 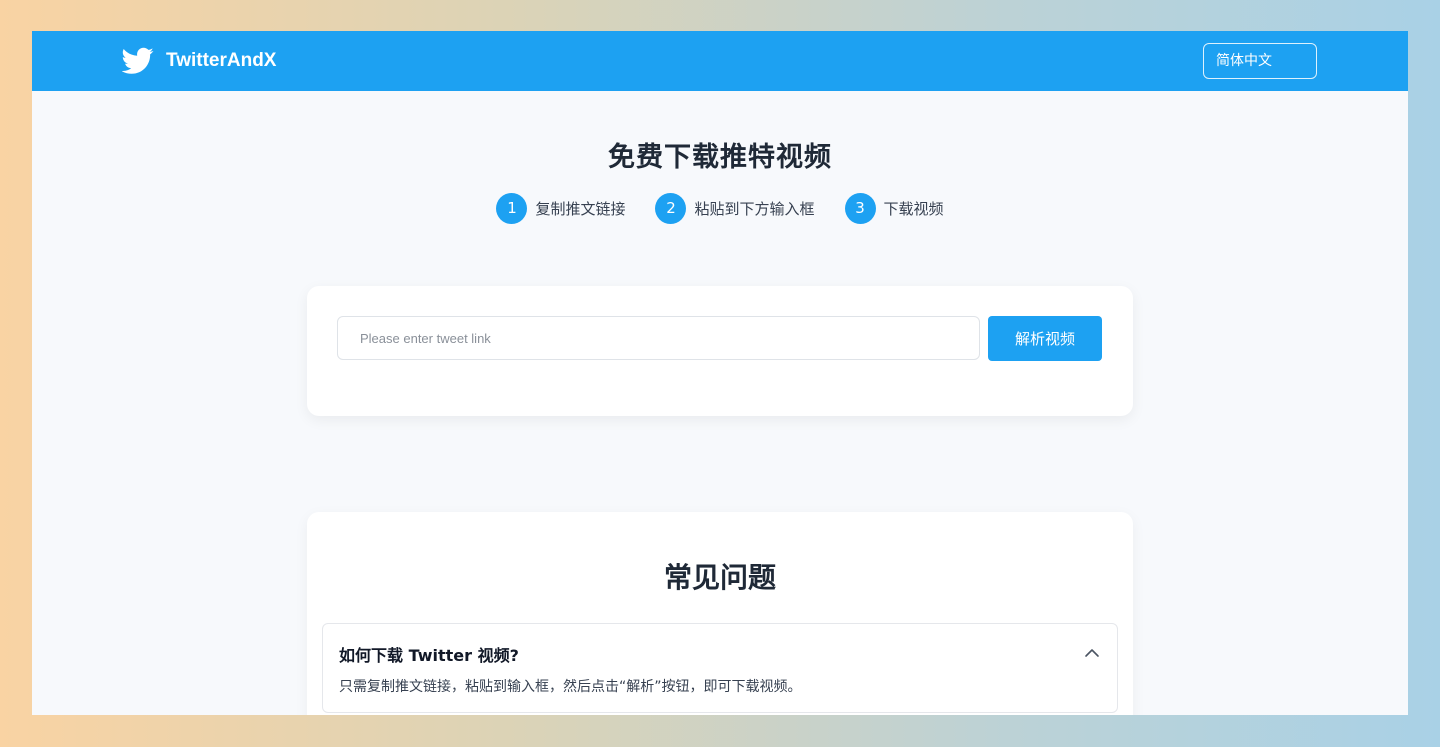 I want to click on step-number-badge: 2, so click(x=671, y=208).